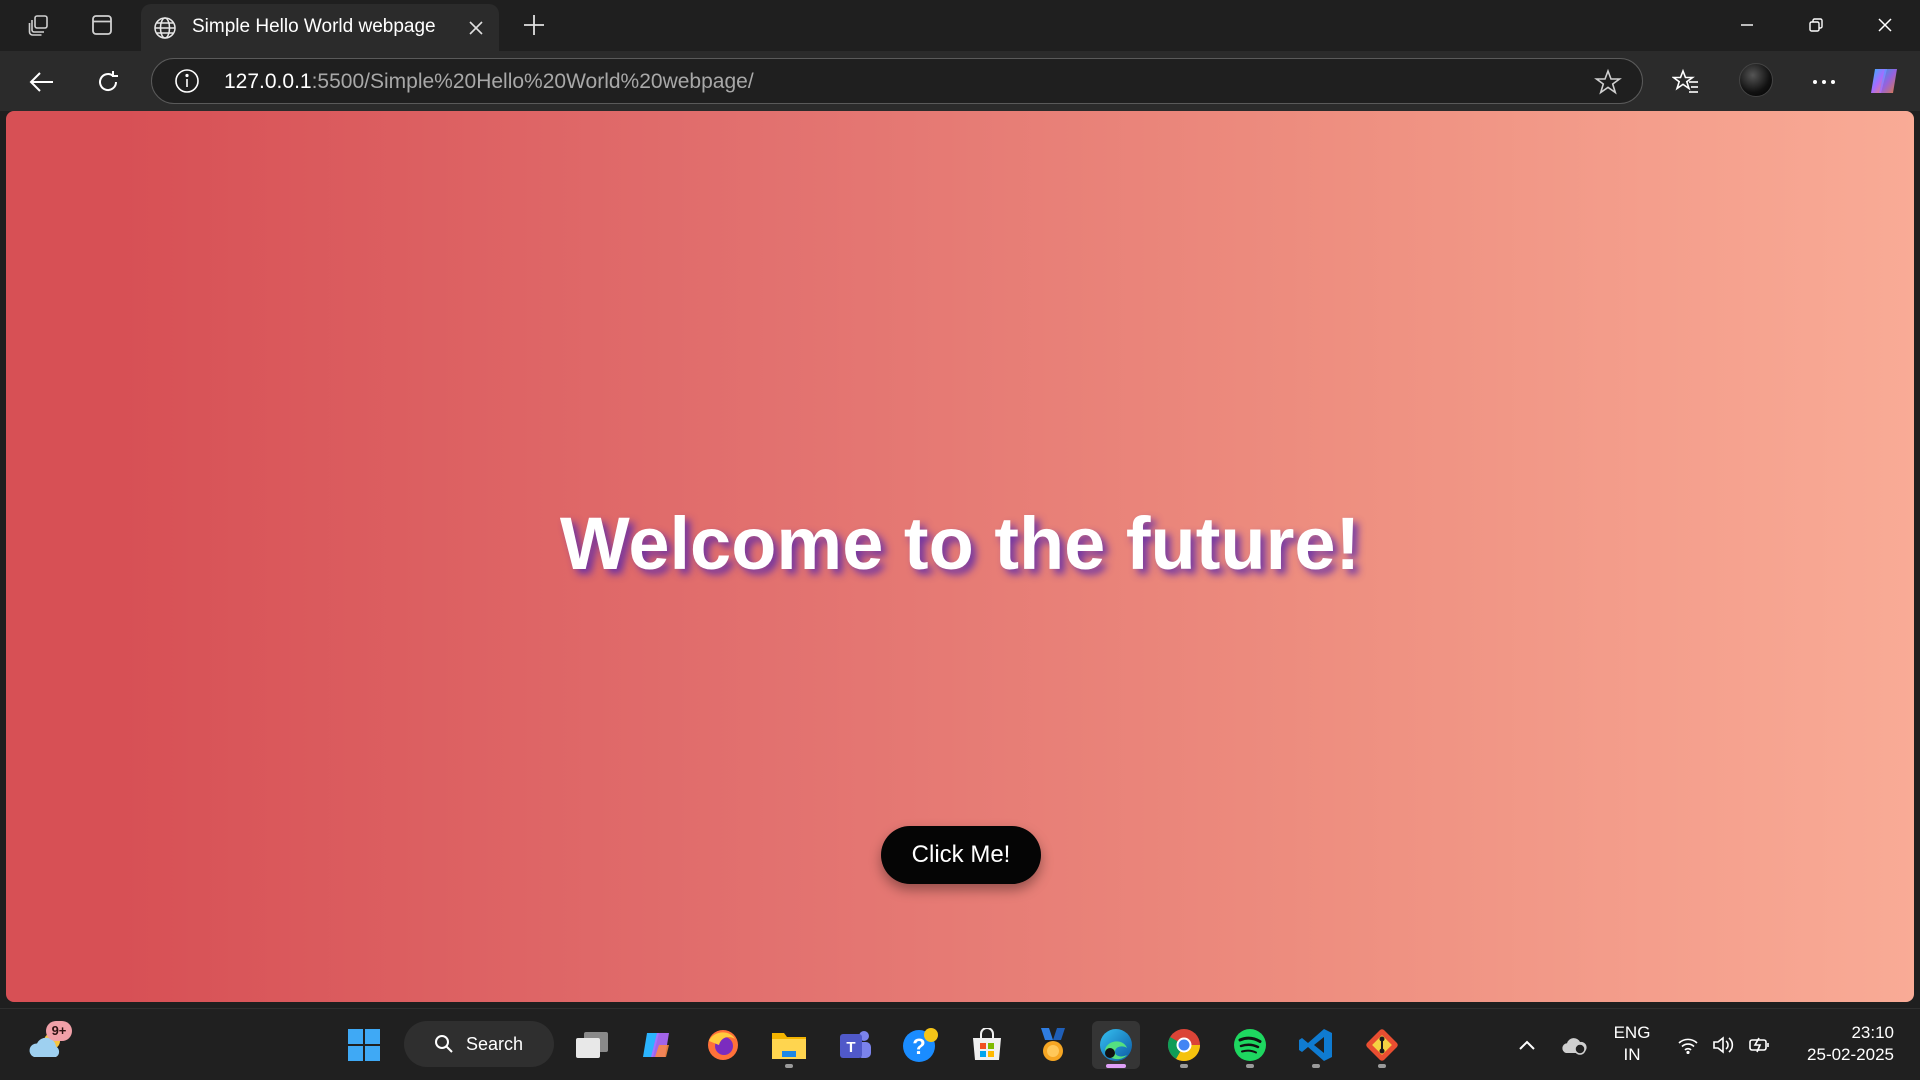  What do you see at coordinates (1885, 25) in the screenshot?
I see `close-window-icon` at bounding box center [1885, 25].